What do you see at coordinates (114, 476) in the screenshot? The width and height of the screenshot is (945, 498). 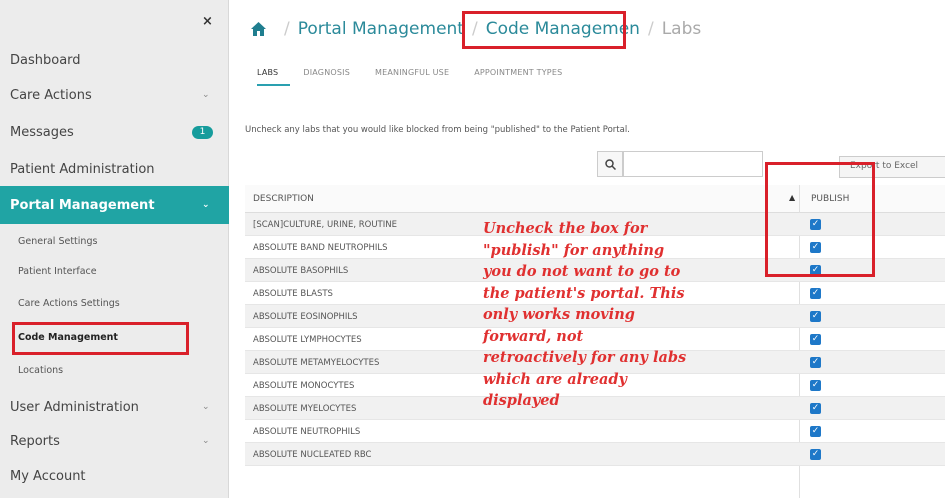 I see `sidebar-item-my-account: My Account` at bounding box center [114, 476].